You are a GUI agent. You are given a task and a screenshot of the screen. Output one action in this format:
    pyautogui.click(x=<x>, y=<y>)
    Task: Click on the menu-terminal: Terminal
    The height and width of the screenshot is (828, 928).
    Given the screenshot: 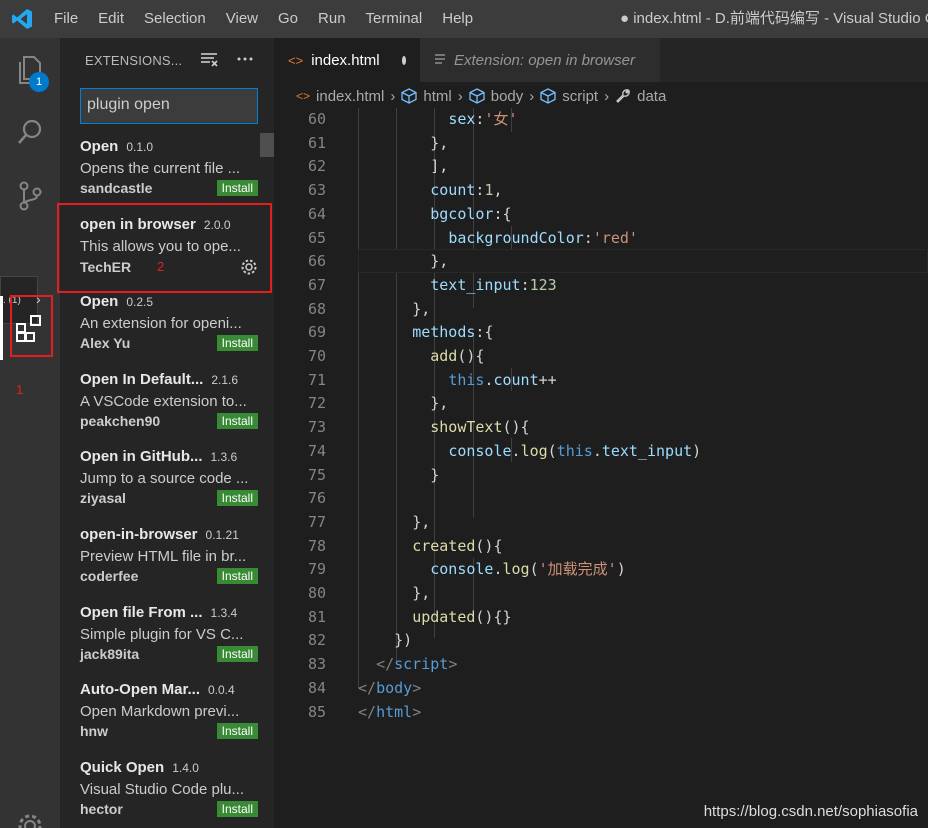 What is the action you would take?
    pyautogui.click(x=394, y=19)
    